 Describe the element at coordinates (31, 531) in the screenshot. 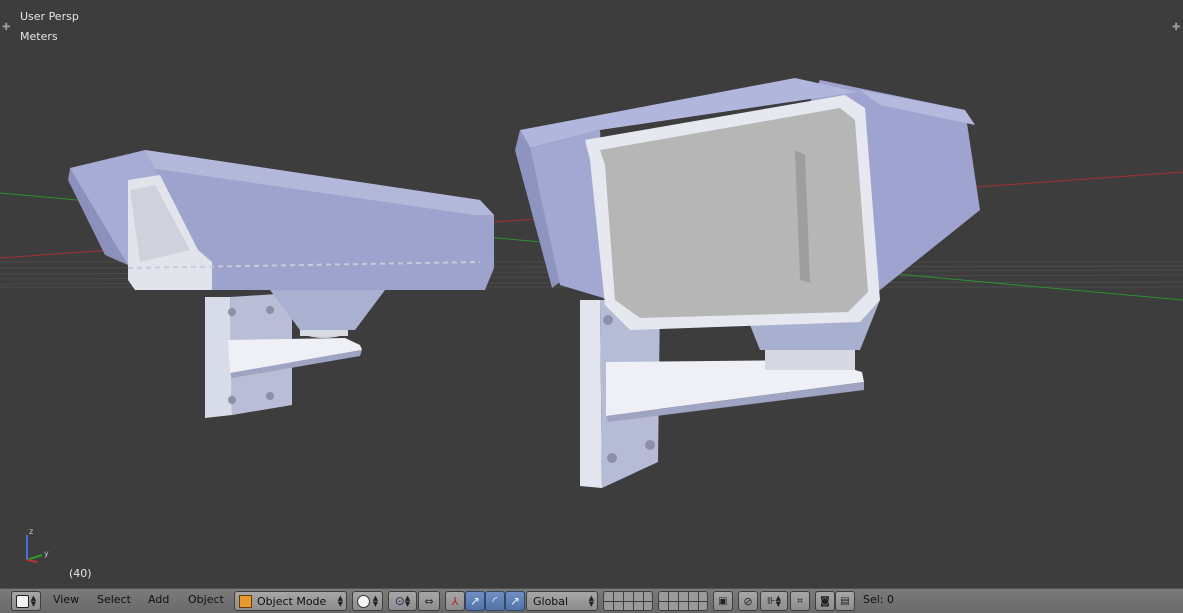

I see `gizmo-z-label: z` at that location.